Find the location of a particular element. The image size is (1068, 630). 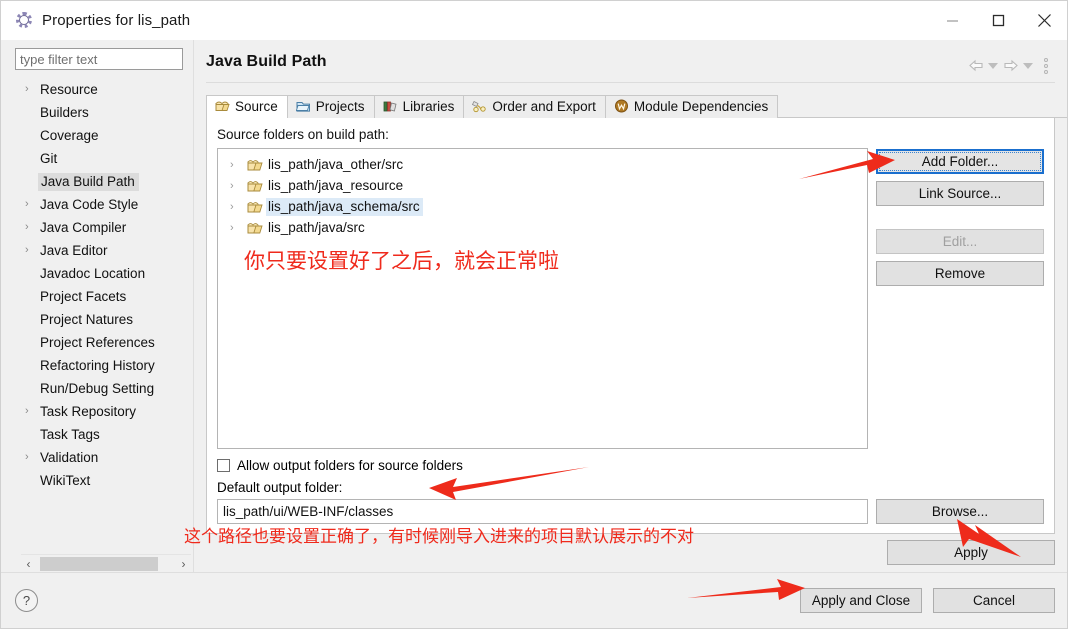

sidebar-item-javadoc-location: Javadoc Location is located at coordinates (104, 273).